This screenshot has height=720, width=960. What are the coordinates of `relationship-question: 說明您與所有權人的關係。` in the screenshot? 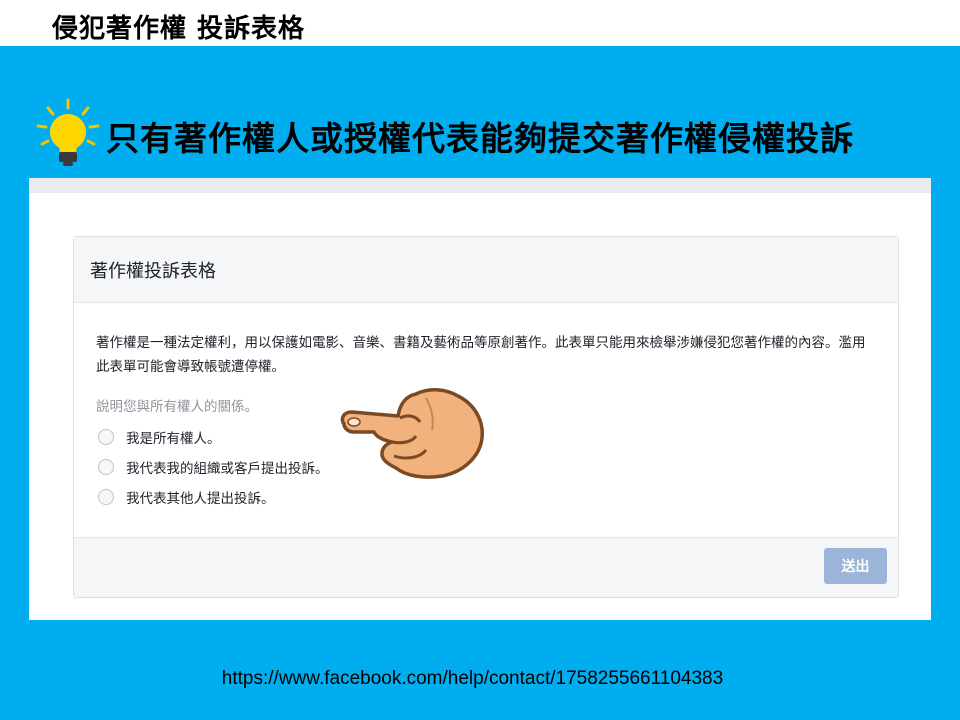 It's located at (177, 407).